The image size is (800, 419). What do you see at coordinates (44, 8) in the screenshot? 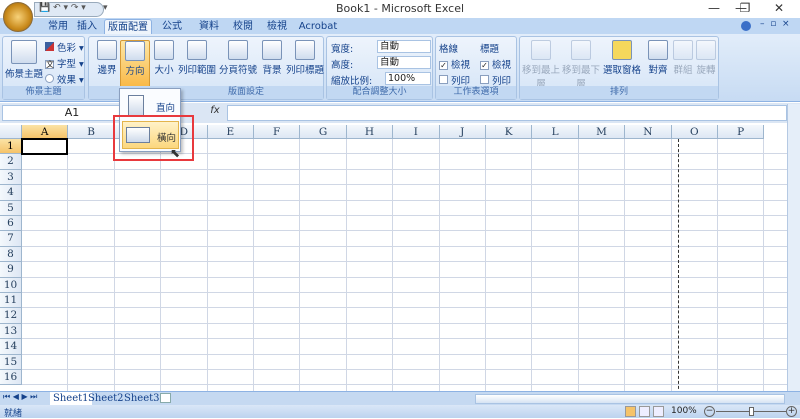
I see `save-icon: 💾` at bounding box center [44, 8].